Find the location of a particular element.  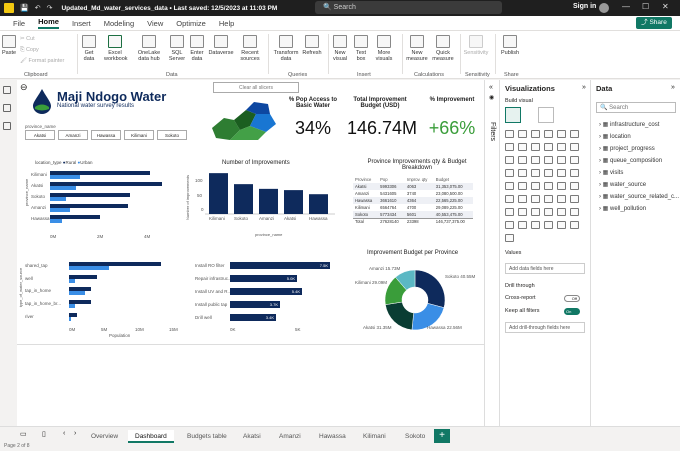

cut-button: ✂ Cut is located at coordinates (27, 39).